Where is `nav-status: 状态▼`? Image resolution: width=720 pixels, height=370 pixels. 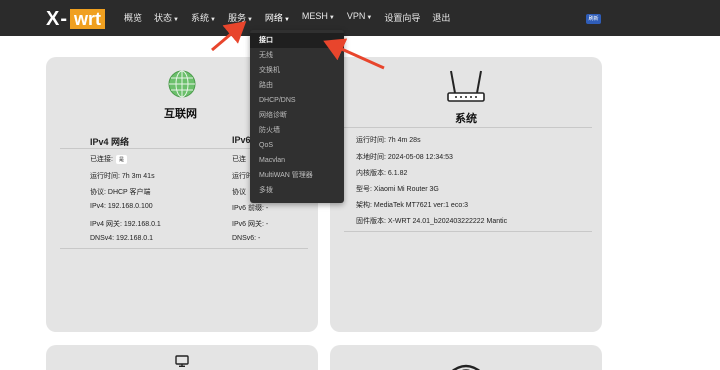
nav-status: 状态▼ is located at coordinates (166, 17).